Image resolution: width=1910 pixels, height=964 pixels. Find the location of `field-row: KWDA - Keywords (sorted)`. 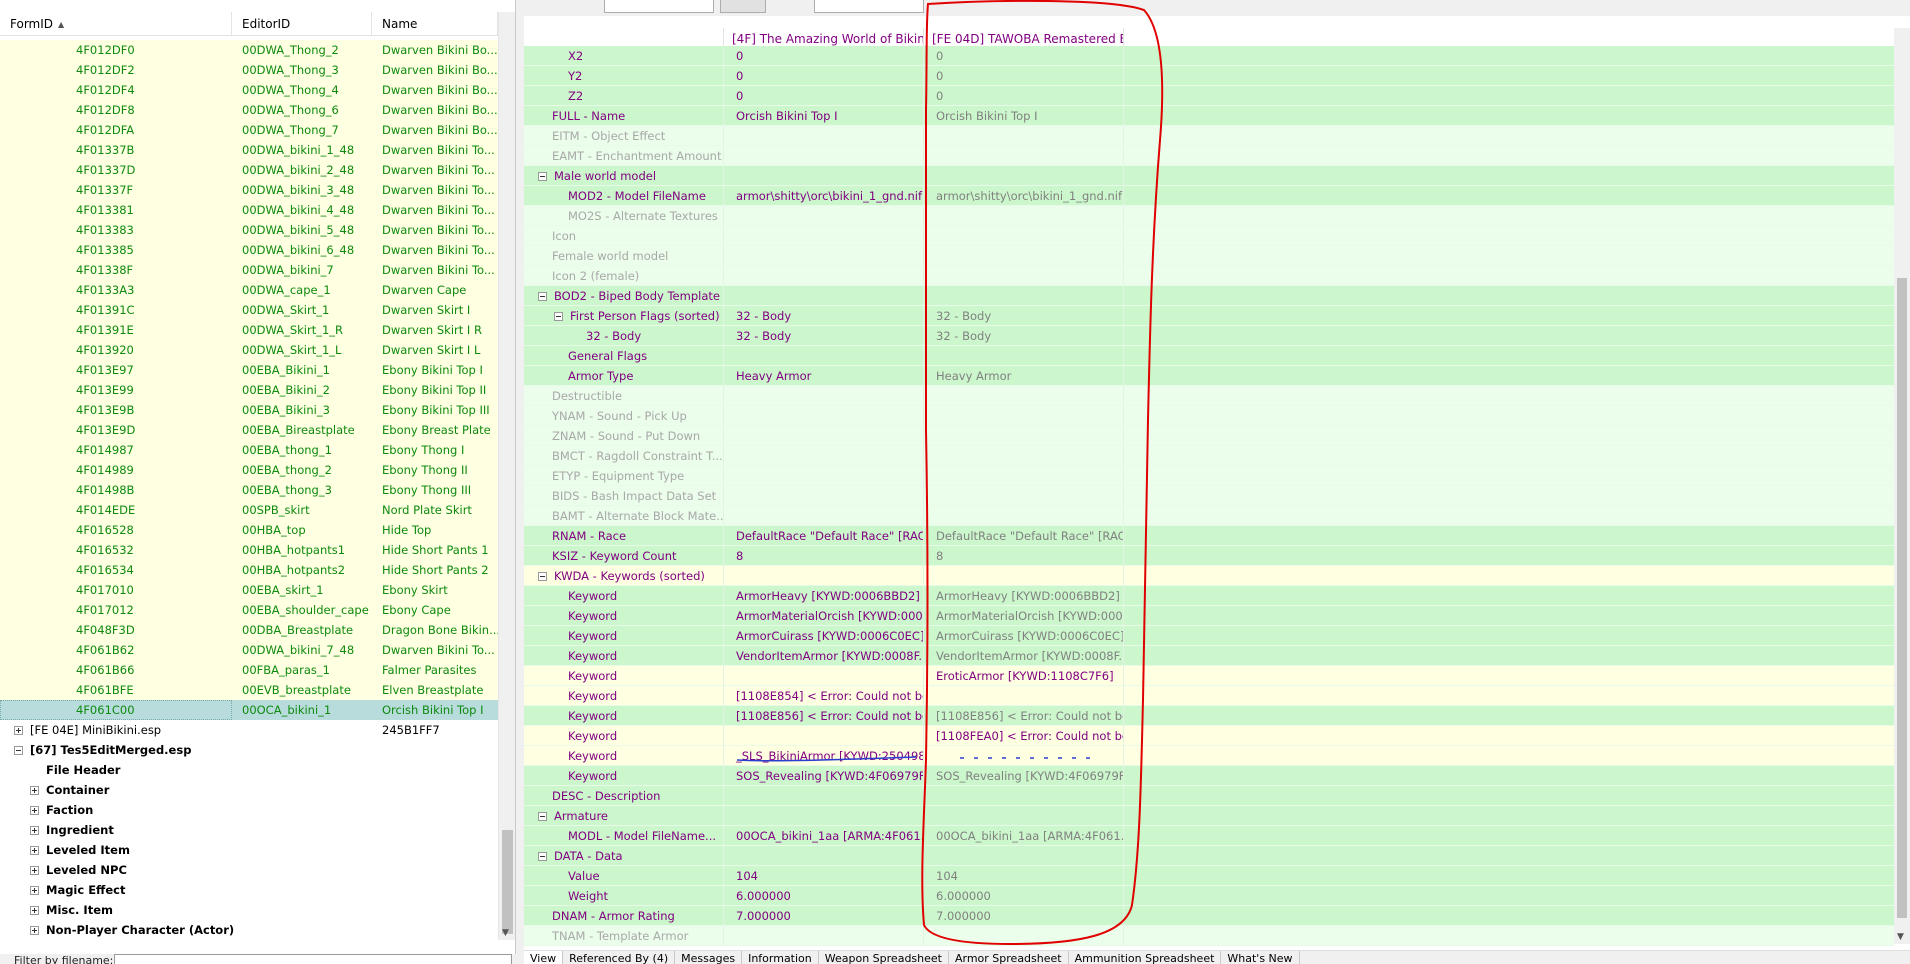

field-row: KWDA - Keywords (sorted) is located at coordinates (1209, 576).